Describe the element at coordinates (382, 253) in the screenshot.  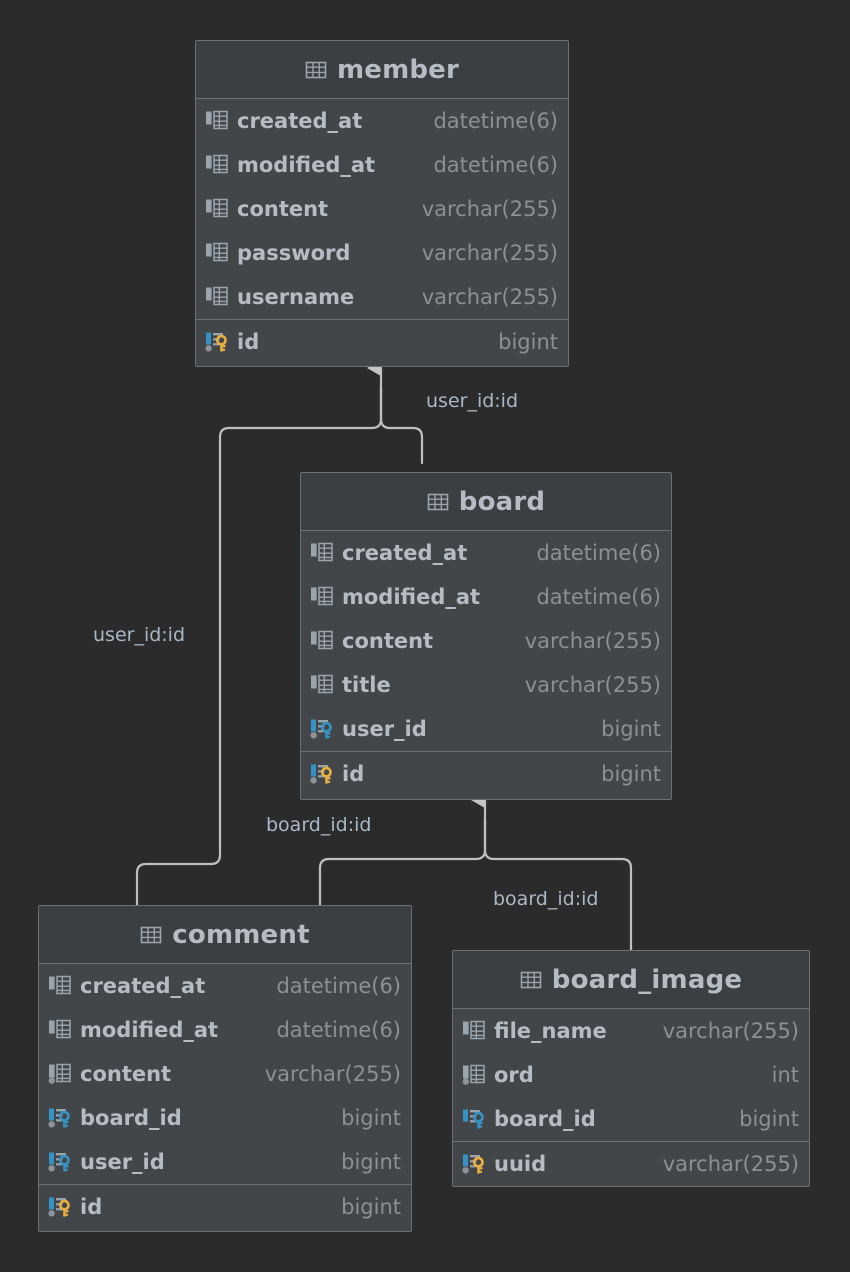
I see `column-row-member-password: password varchar(255)` at that location.